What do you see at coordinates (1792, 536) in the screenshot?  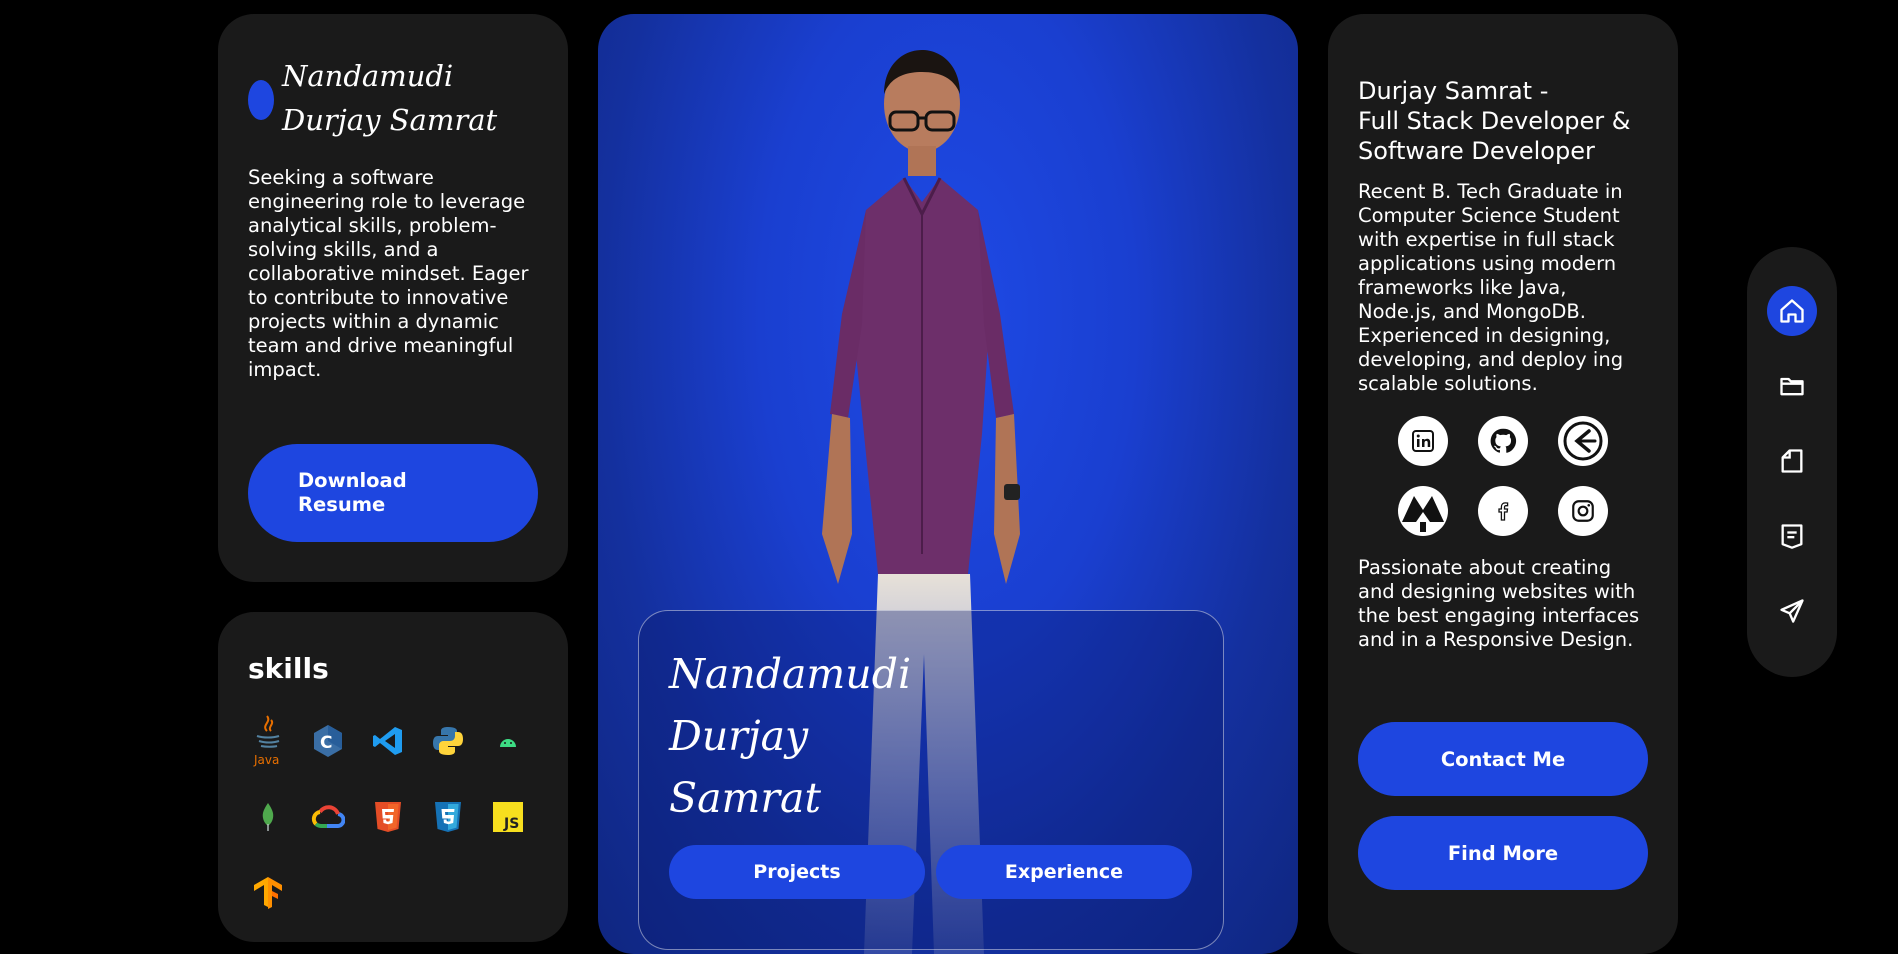 I see `resume-icon` at bounding box center [1792, 536].